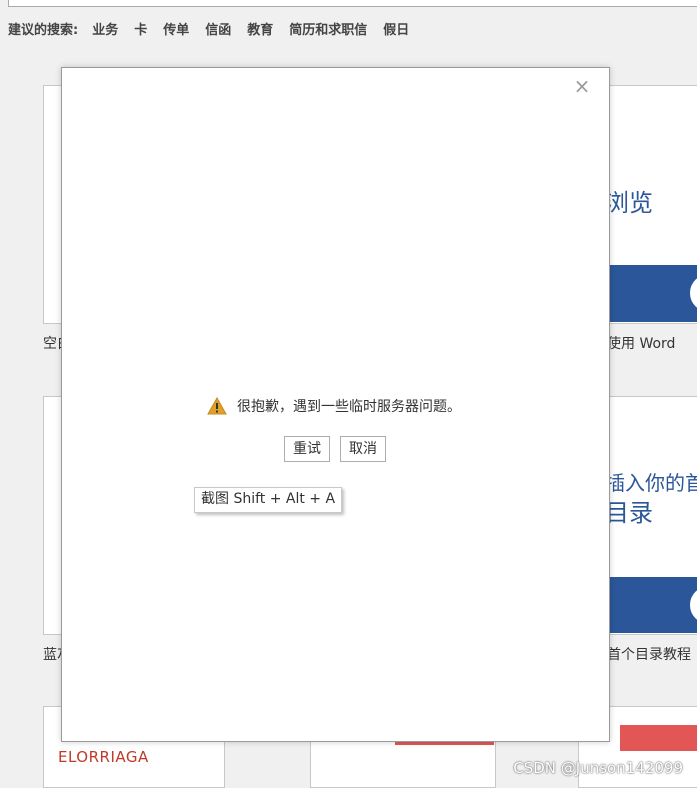 Image resolution: width=697 pixels, height=788 pixels. What do you see at coordinates (582, 86) in the screenshot?
I see `close-icon: ×` at bounding box center [582, 86].